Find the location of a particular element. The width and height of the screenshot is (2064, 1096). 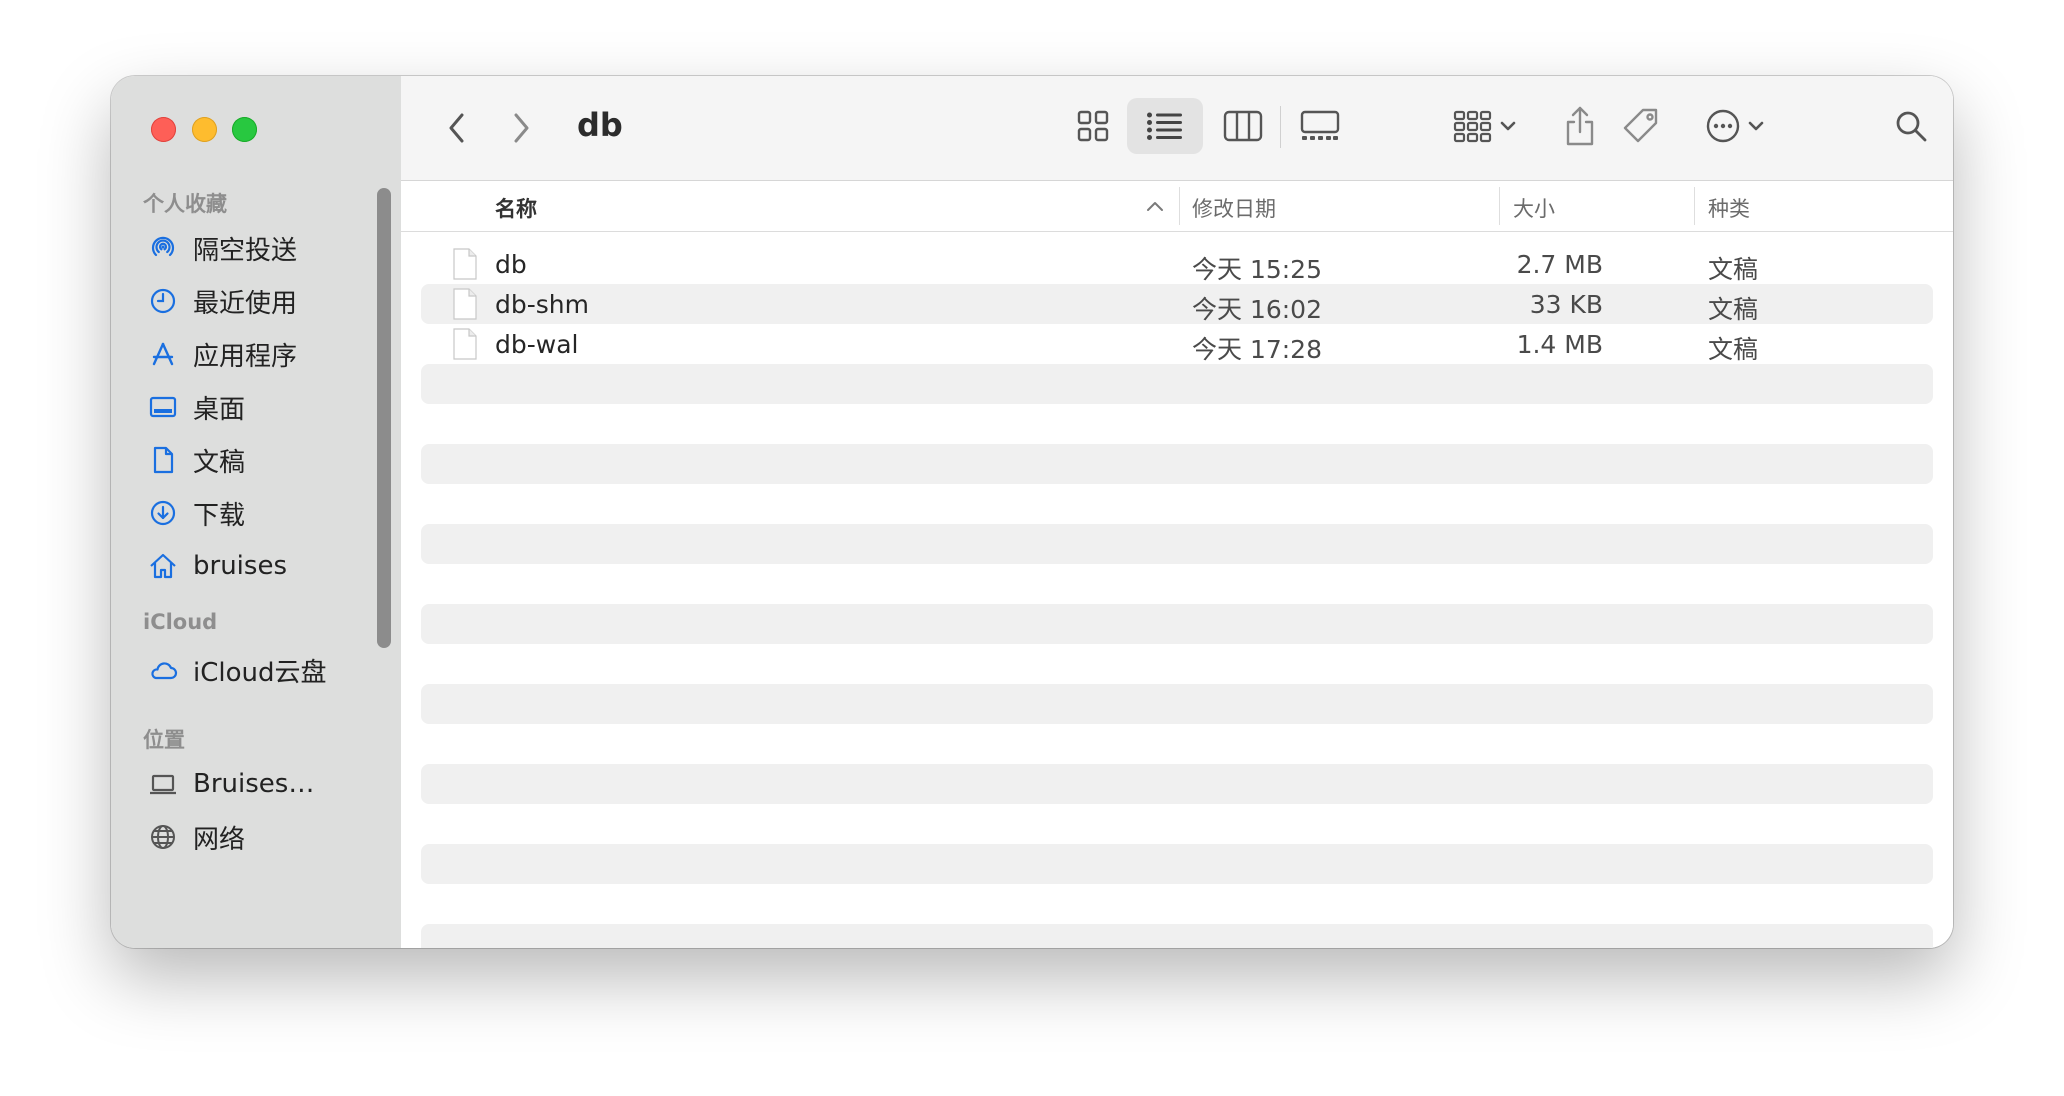

toolbar: db is located at coordinates (1177, 128).